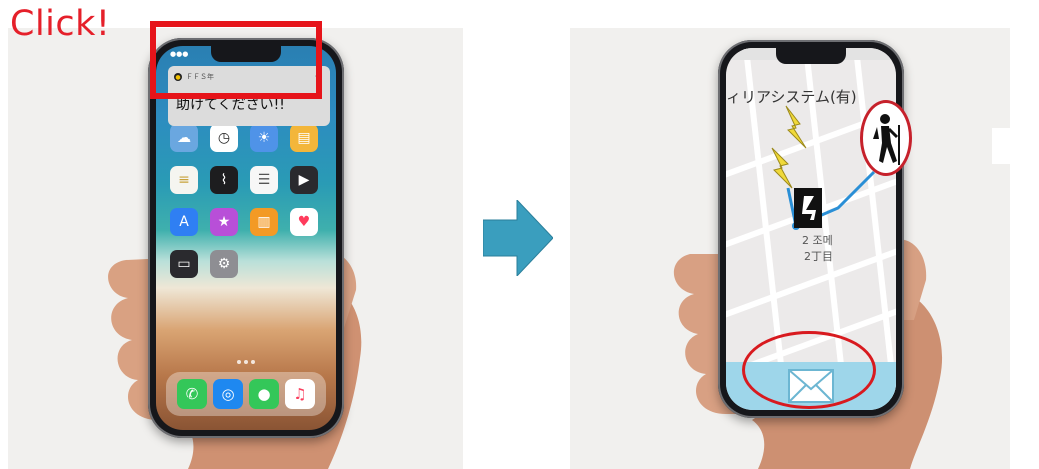 The height and width of the screenshot is (469, 1039). What do you see at coordinates (304, 180) in the screenshot?
I see `videos-icon: ▶` at bounding box center [304, 180].